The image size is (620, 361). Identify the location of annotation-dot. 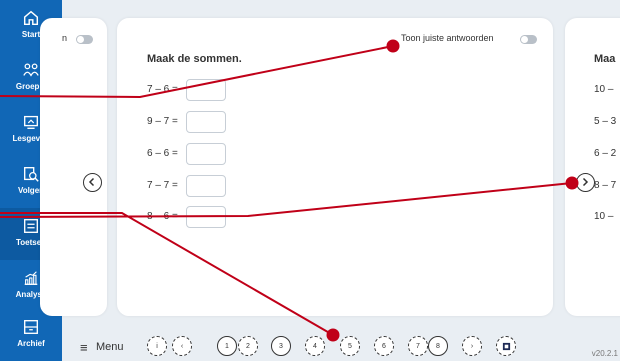
(333, 335).